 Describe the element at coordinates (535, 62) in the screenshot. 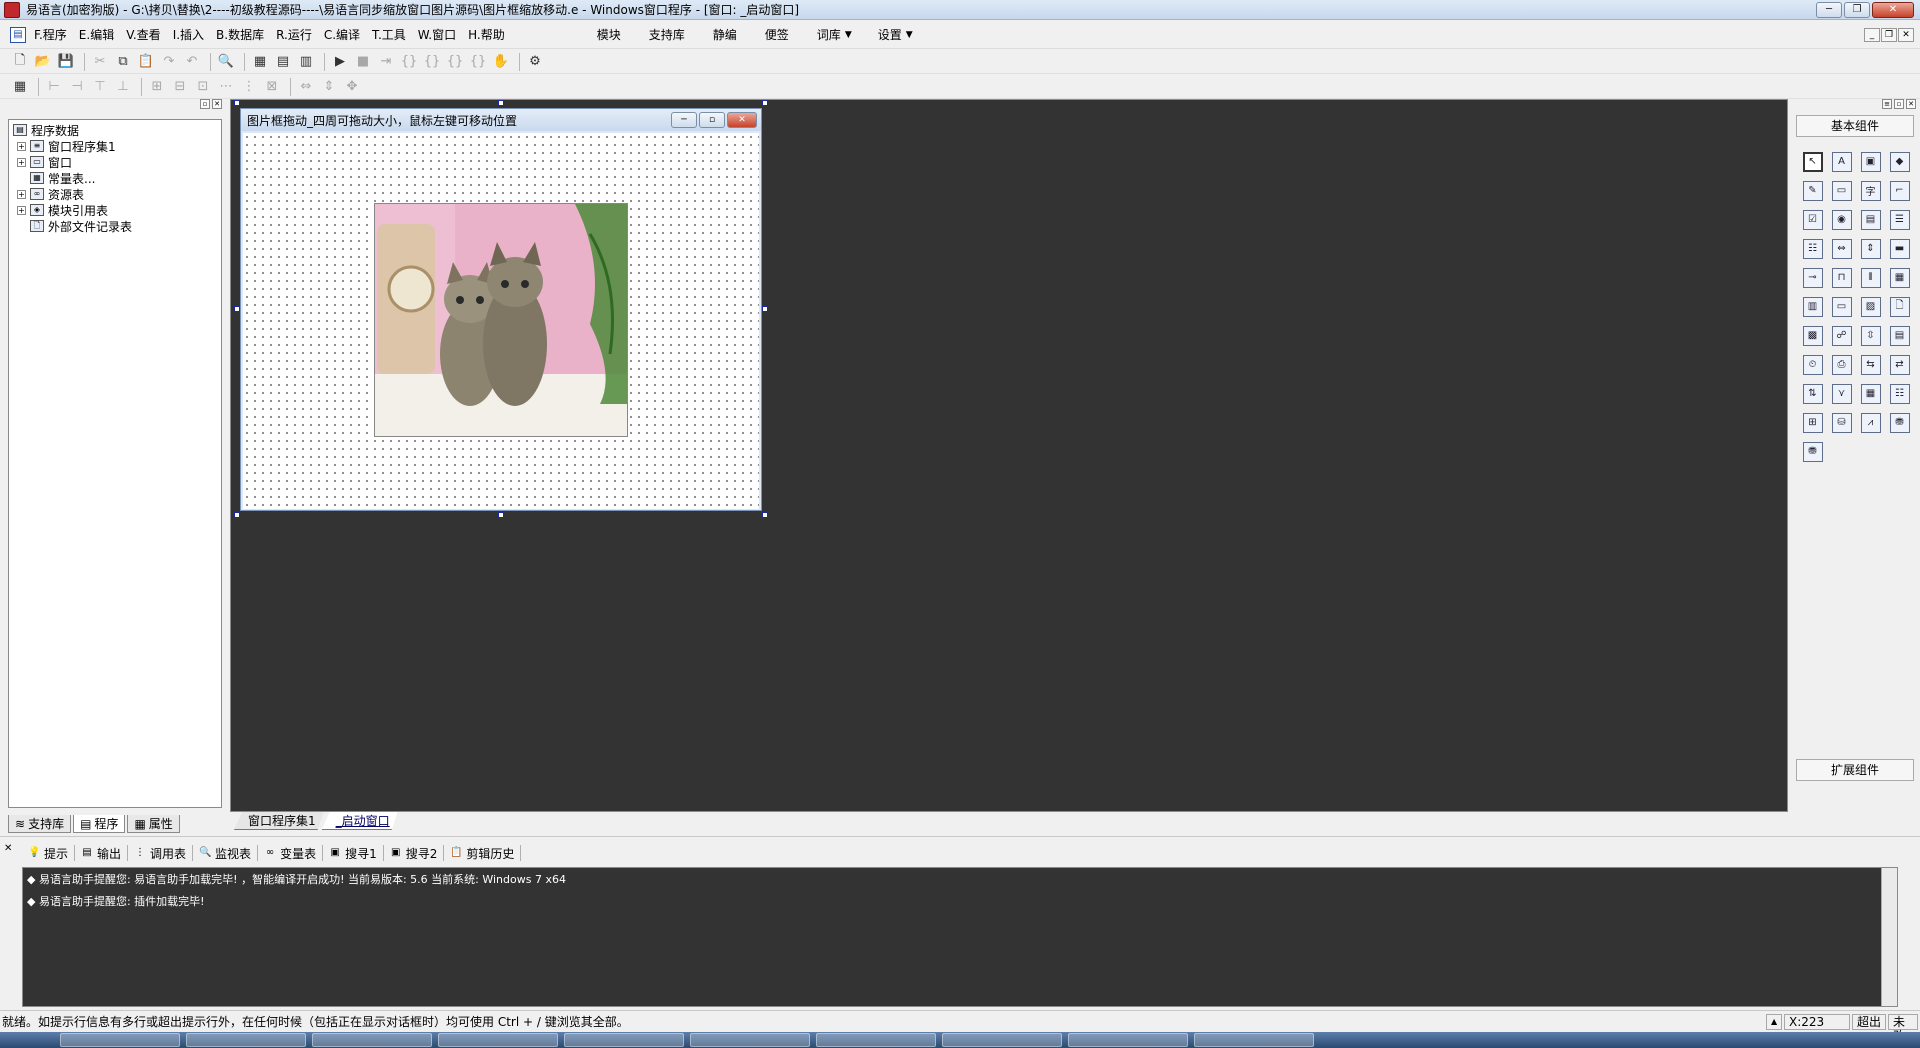

I see `helper-icon: ⚙` at that location.